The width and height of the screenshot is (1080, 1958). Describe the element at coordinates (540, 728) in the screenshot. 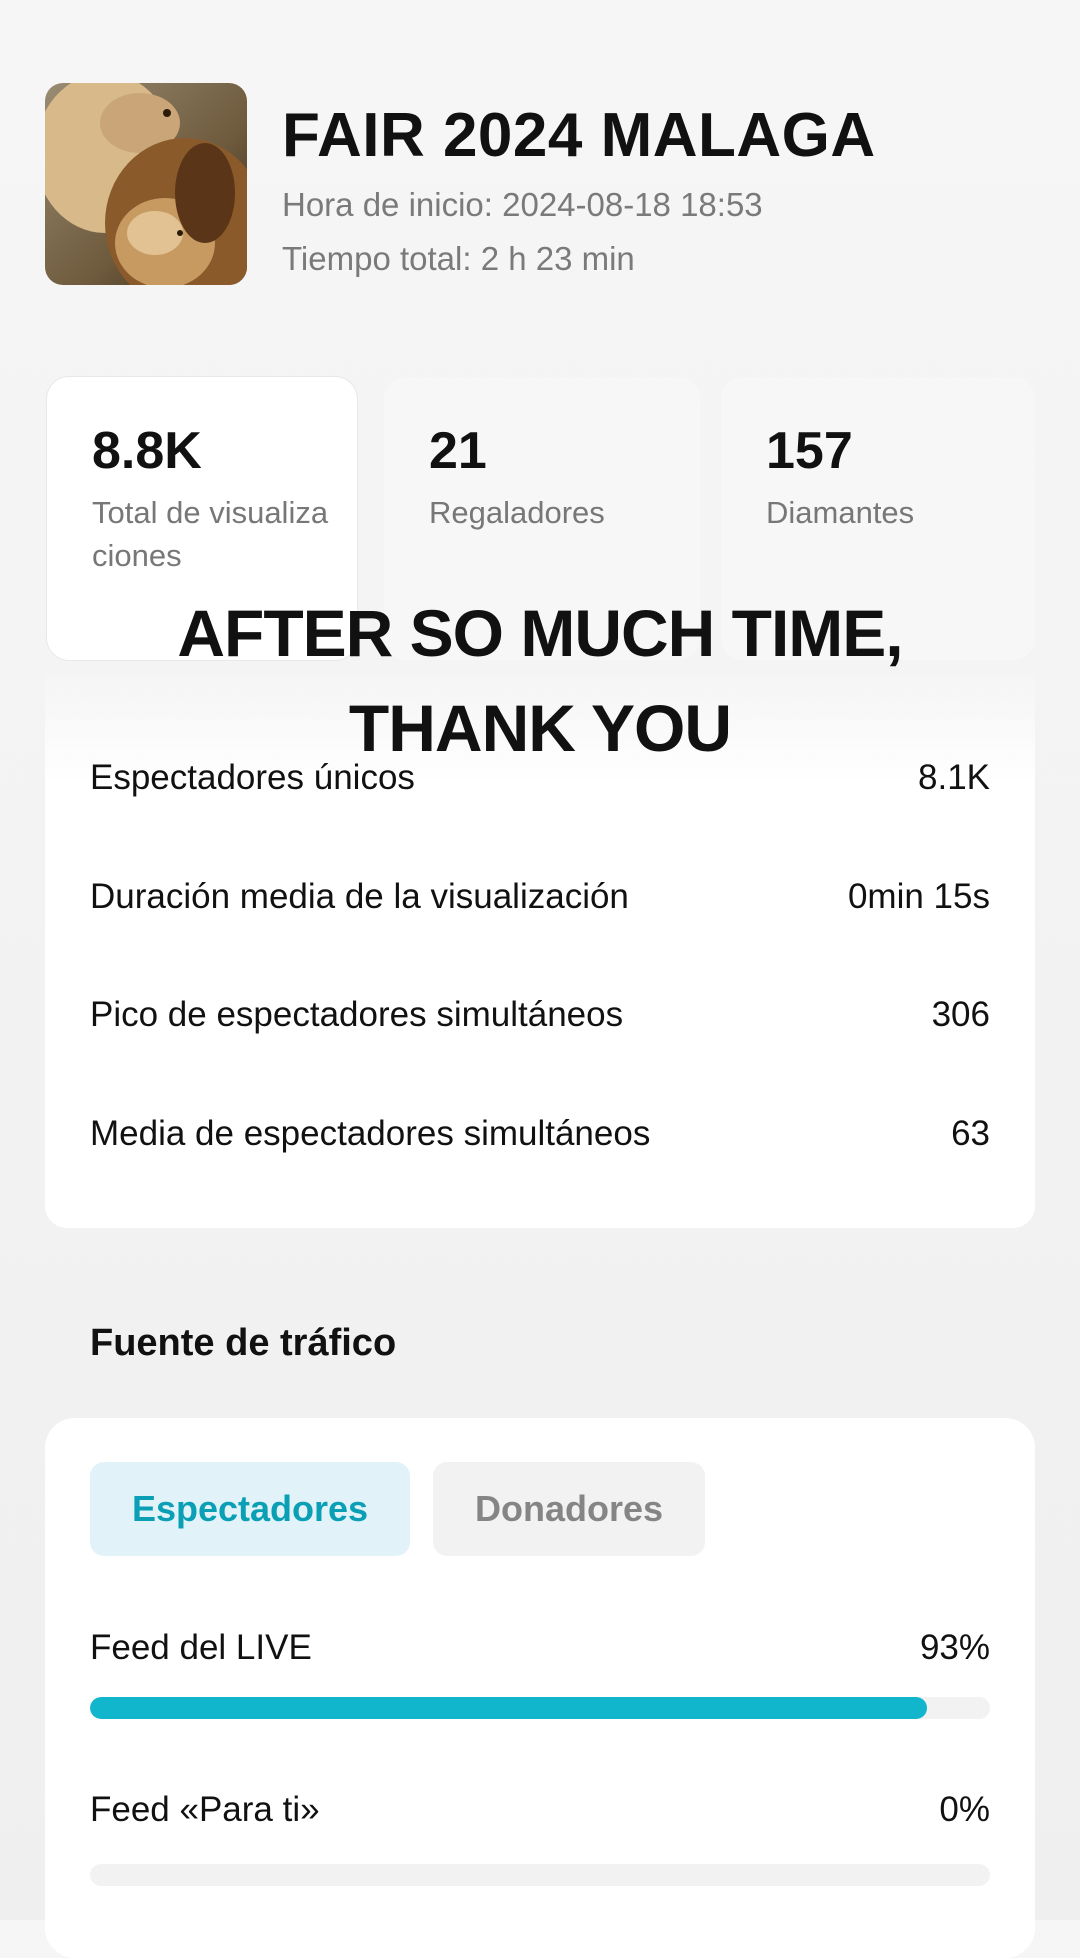

I see `caption-line: THANK YOU` at that location.